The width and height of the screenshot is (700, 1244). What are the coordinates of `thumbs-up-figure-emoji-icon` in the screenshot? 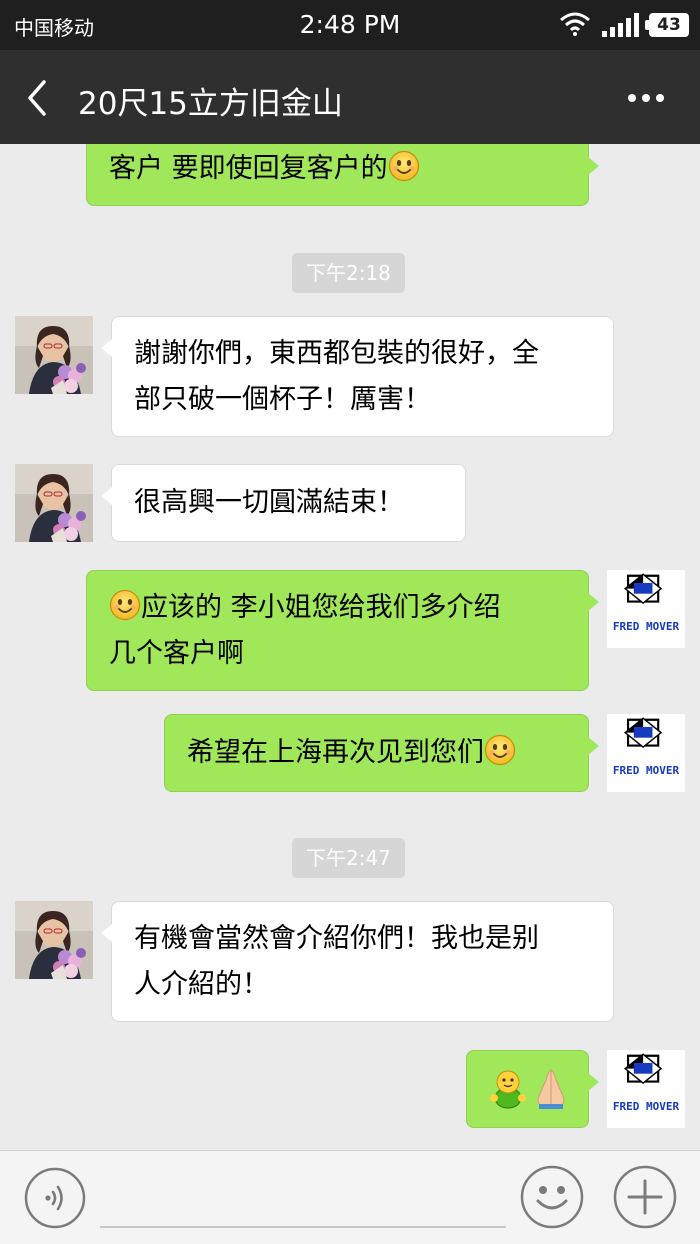 It's located at (508, 1089).